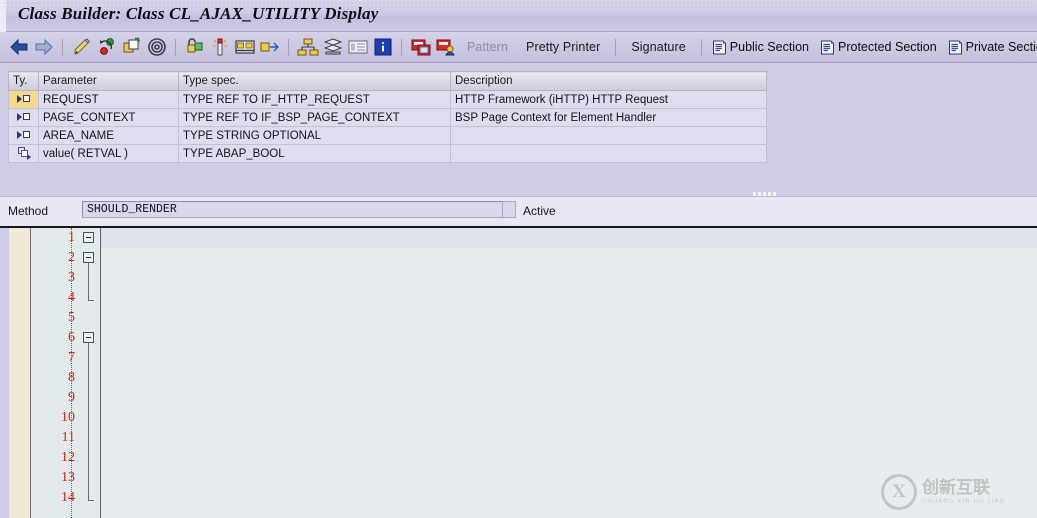 This screenshot has width=1037, height=518. What do you see at coordinates (509, 209) in the screenshot?
I see `method-status-indicator` at bounding box center [509, 209].